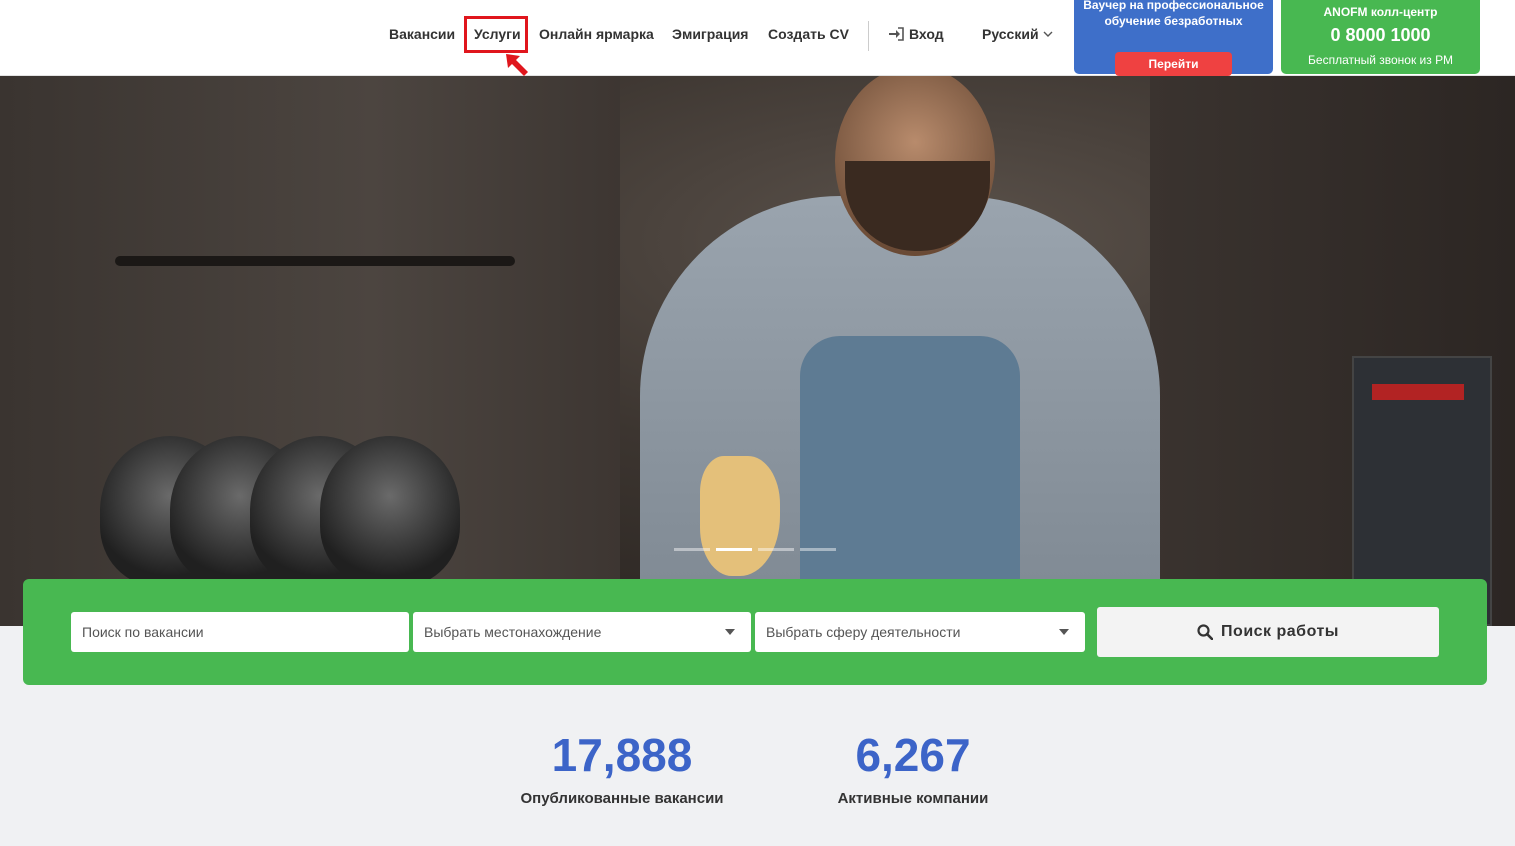  Describe the element at coordinates (240, 632) in the screenshot. I see `vacancy-search-input: Поиск по вакансии` at that location.